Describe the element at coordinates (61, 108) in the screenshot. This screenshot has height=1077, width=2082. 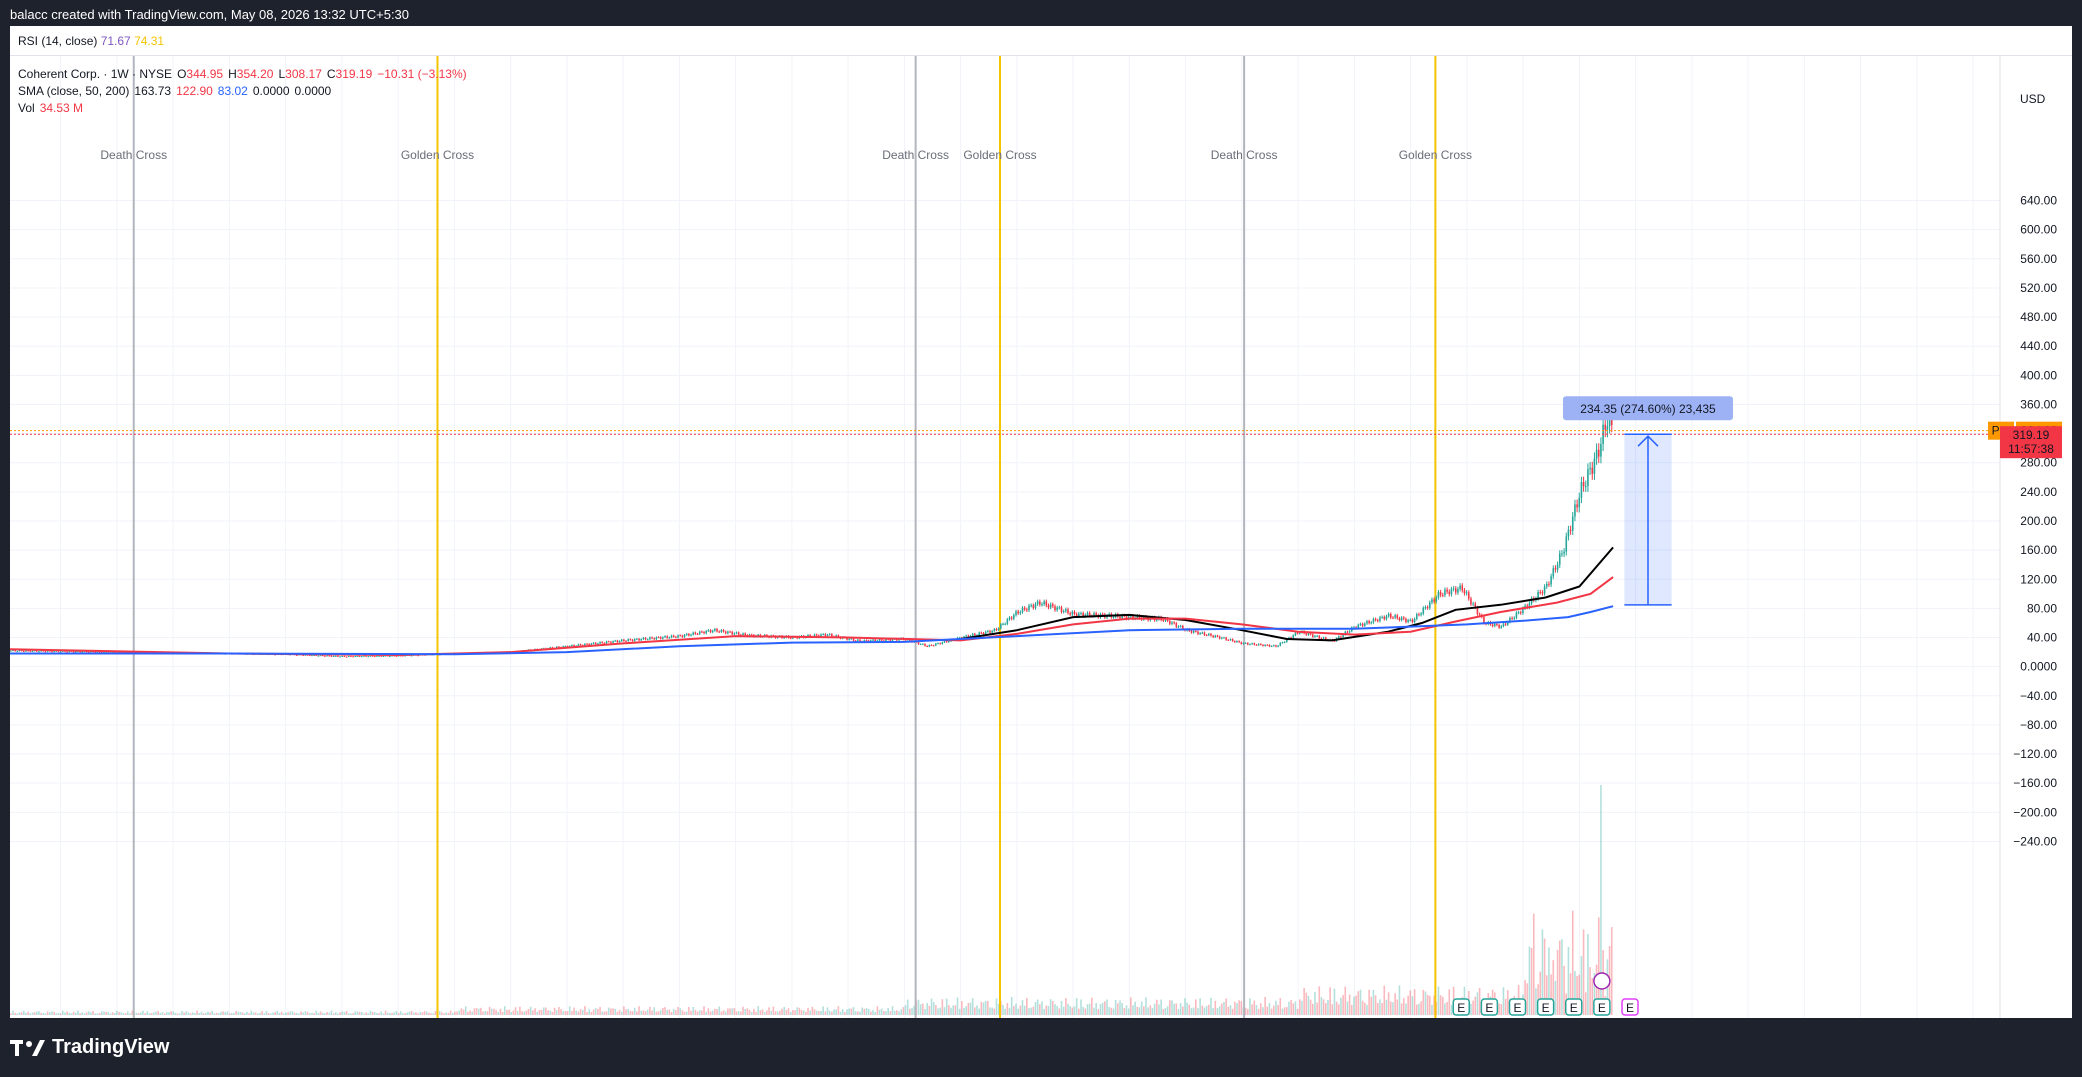
I see `volume-value: 34.53 M` at that location.